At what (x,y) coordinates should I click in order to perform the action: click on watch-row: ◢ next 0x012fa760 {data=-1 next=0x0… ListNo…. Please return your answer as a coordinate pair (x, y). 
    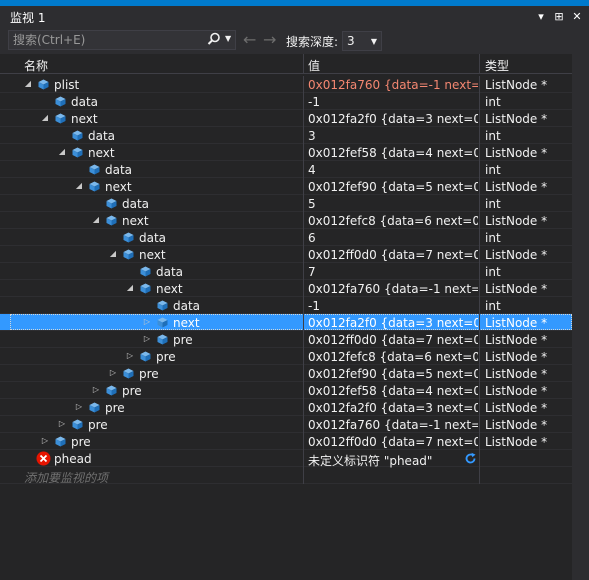
    Looking at the image, I should click on (286, 288).